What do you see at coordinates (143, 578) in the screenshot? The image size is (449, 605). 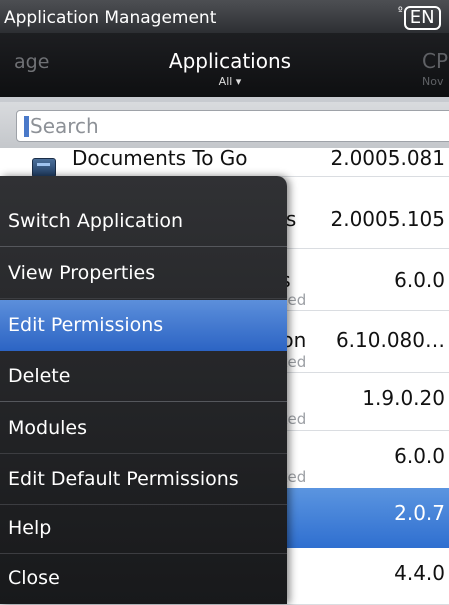 I see `menu-item-close: Close` at bounding box center [143, 578].